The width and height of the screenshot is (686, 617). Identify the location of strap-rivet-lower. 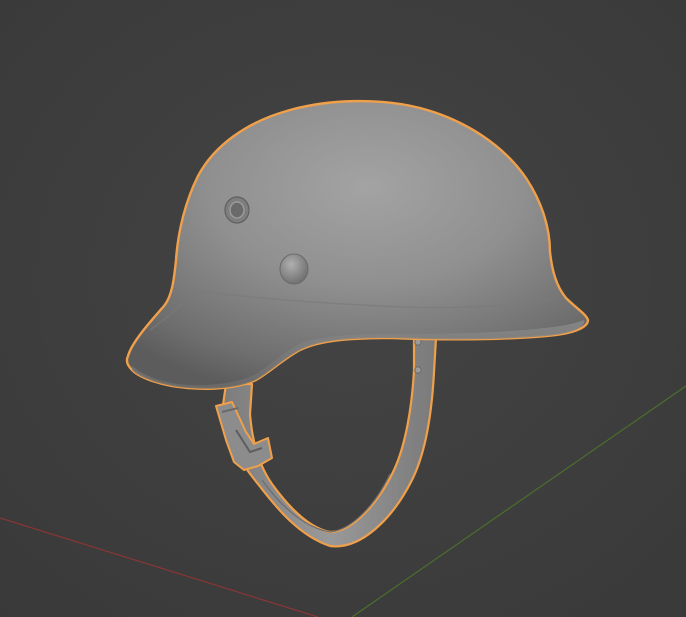
(418, 370).